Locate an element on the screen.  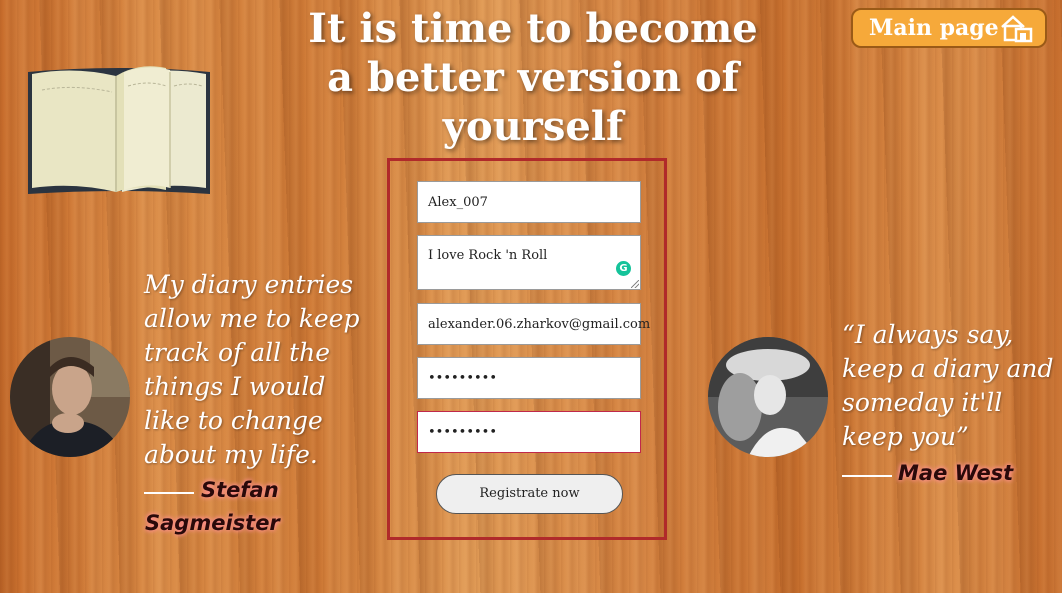
about-textarea: I love Rock 'n Roll G is located at coordinates (529, 262).